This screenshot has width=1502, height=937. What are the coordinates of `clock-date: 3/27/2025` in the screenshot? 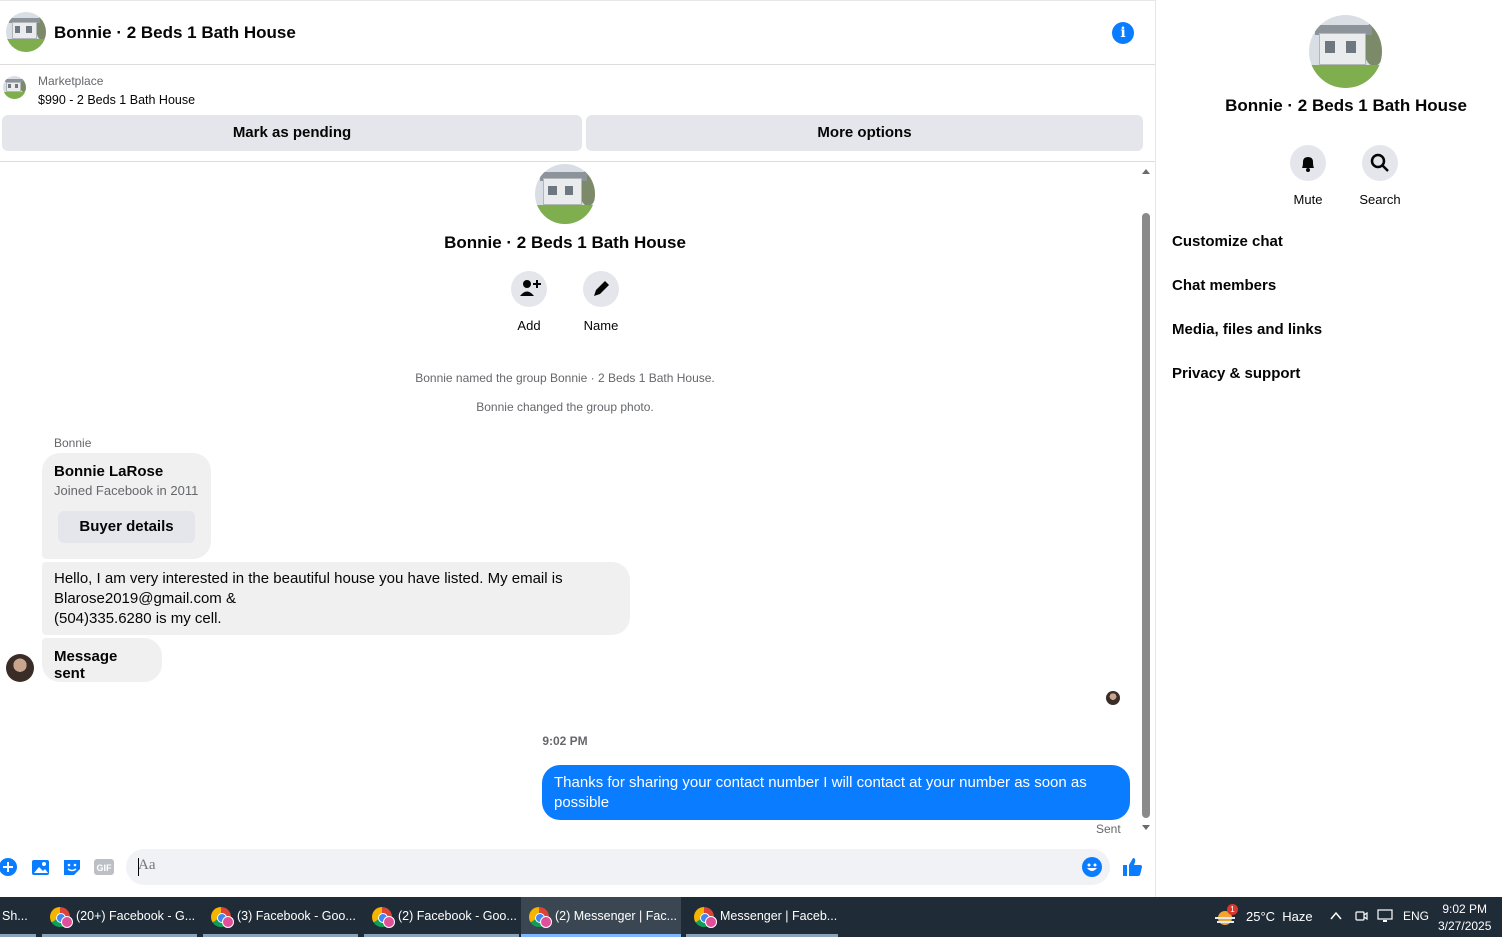 It's located at (1465, 926).